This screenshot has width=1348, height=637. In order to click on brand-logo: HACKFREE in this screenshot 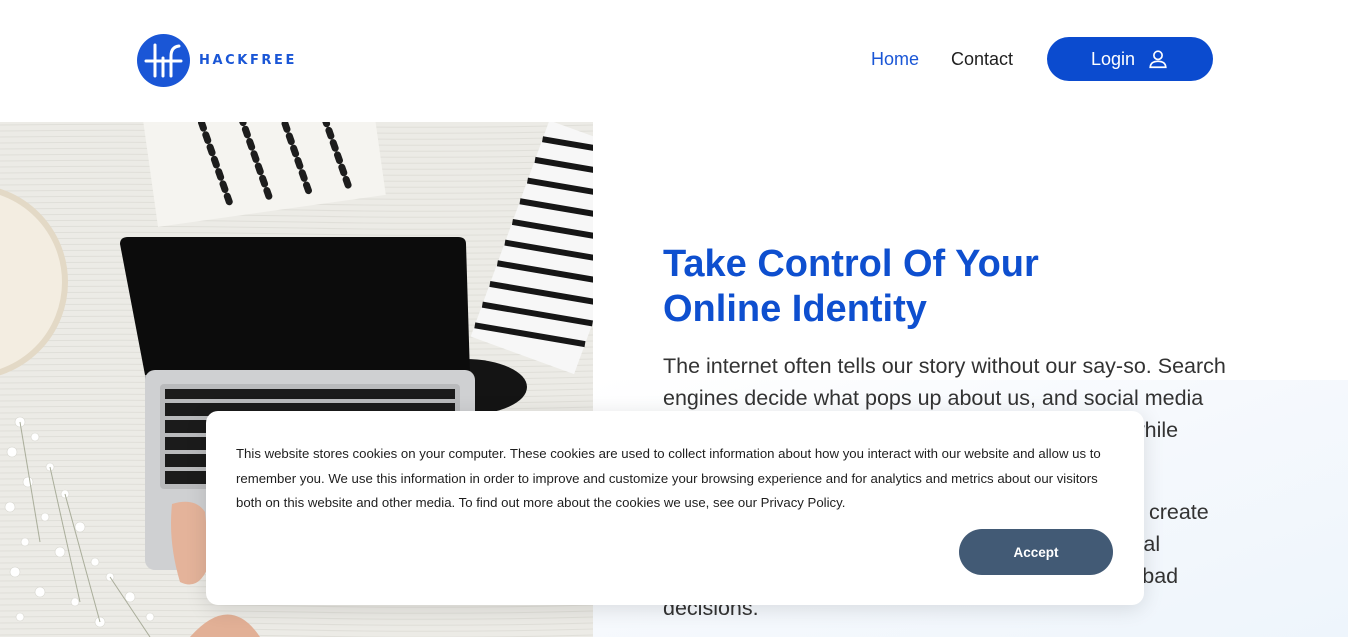, I will do `click(217, 60)`.